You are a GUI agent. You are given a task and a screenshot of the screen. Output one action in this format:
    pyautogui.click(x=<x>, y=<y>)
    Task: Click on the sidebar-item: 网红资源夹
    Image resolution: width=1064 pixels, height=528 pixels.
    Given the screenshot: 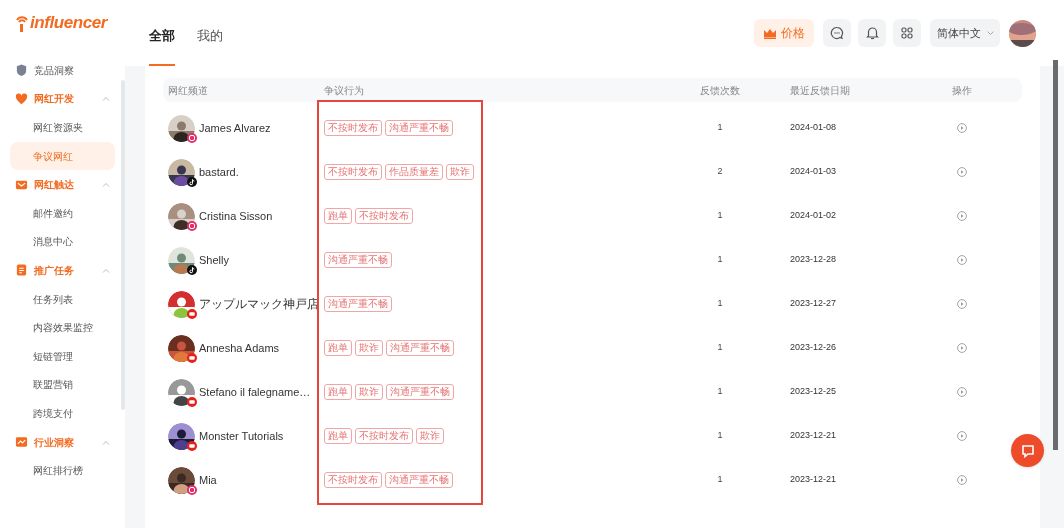 What is the action you would take?
    pyautogui.click(x=62, y=127)
    